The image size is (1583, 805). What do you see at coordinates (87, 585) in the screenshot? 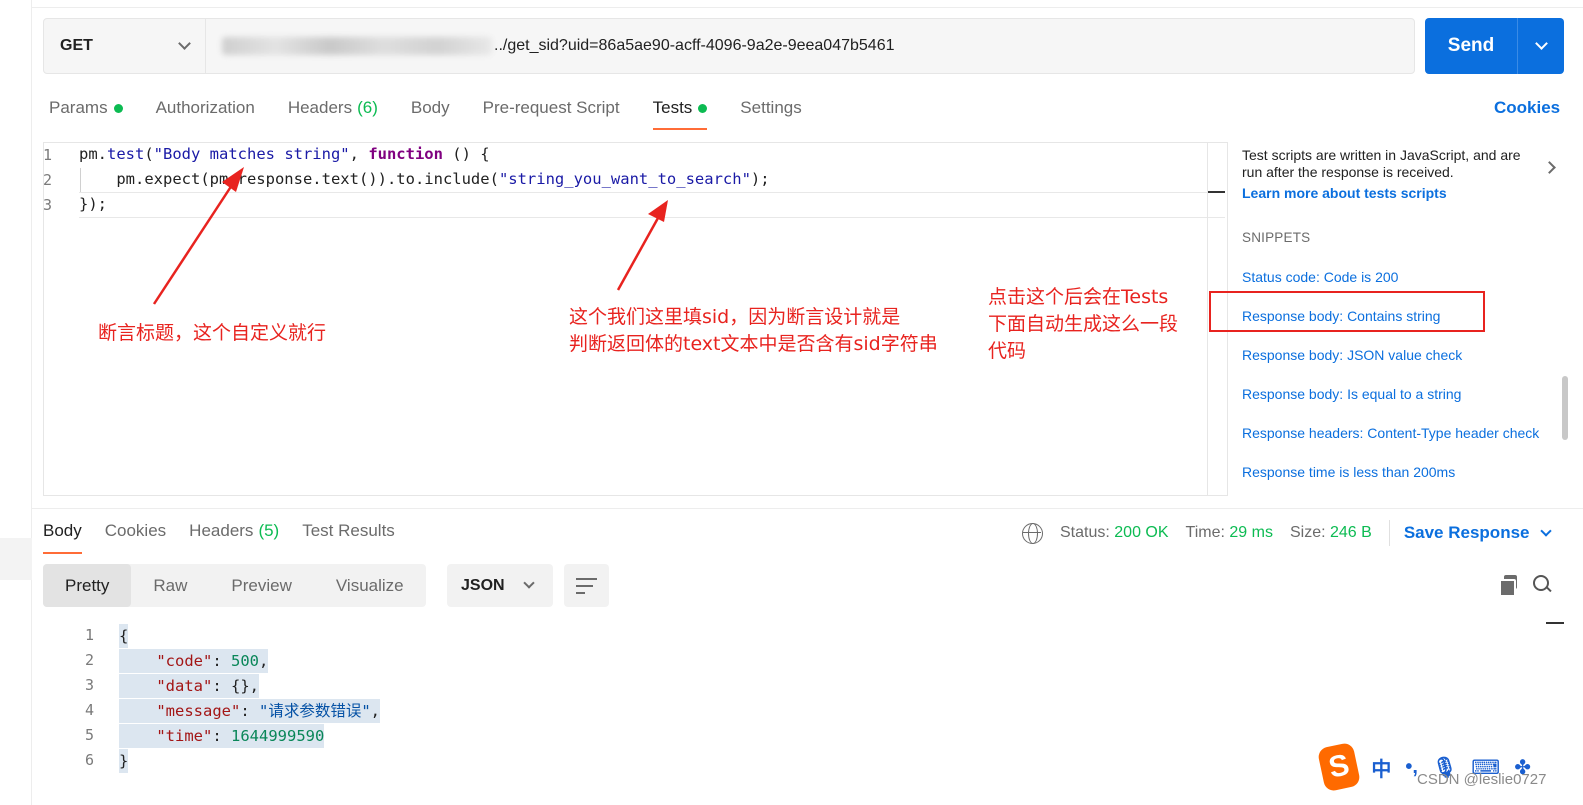
I see `view-pretty: Pretty` at bounding box center [87, 585].